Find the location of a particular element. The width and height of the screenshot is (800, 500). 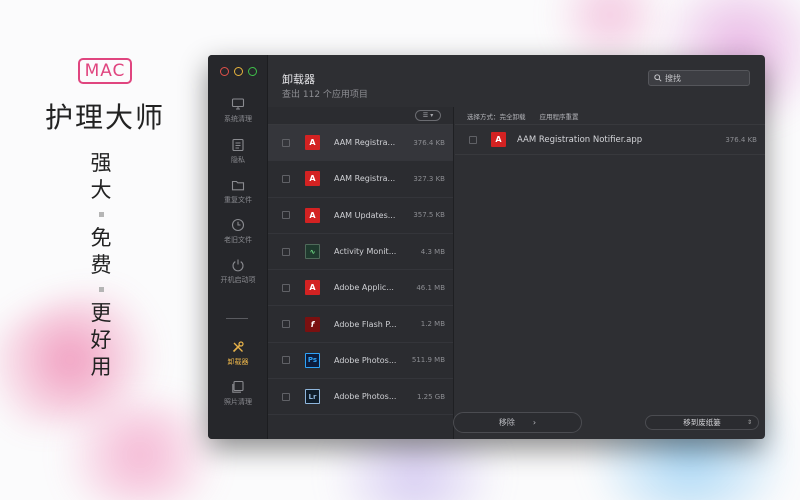

power-icon is located at coordinates (238, 265).